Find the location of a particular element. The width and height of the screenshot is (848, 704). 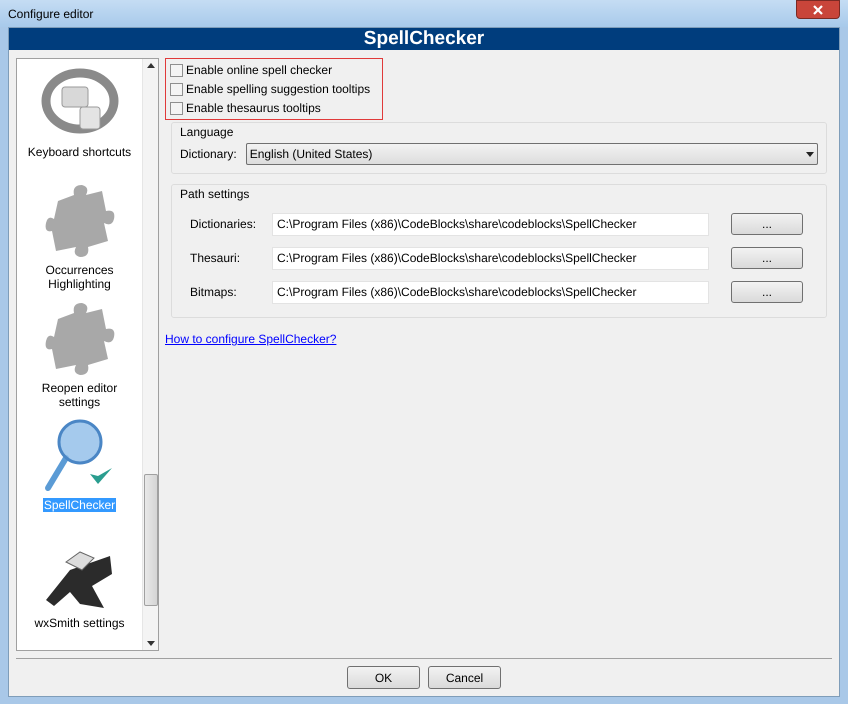

dropdown-arrow-icon is located at coordinates (810, 154).